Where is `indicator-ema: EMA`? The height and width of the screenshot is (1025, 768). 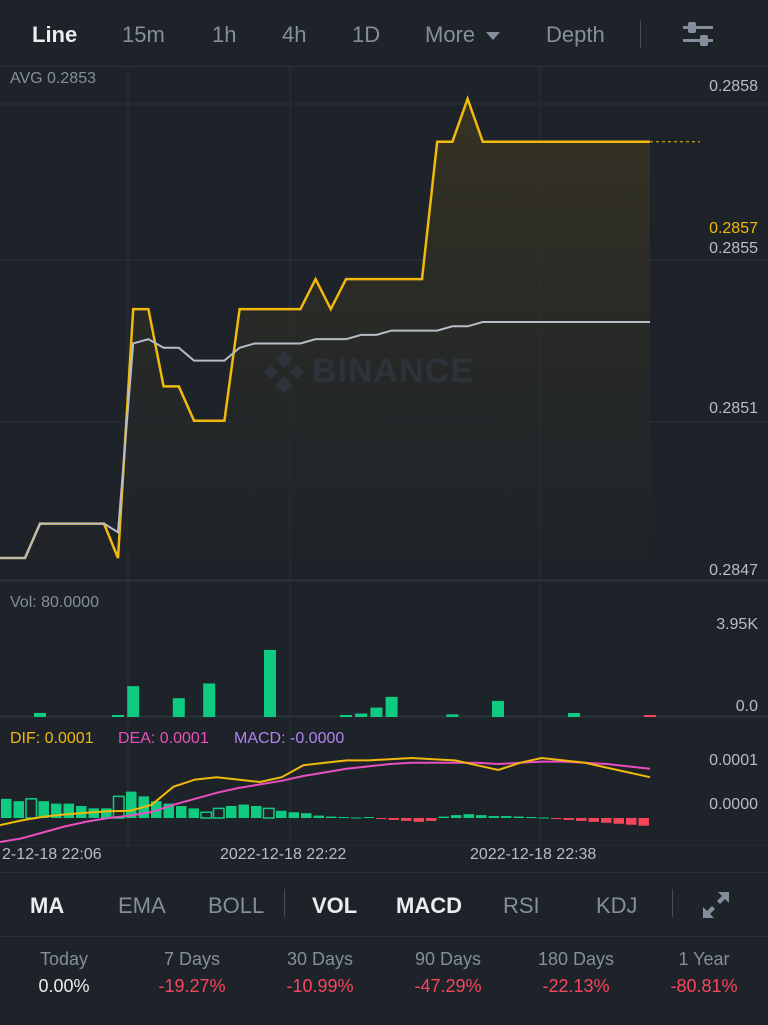
indicator-ema: EMA is located at coordinates (142, 906).